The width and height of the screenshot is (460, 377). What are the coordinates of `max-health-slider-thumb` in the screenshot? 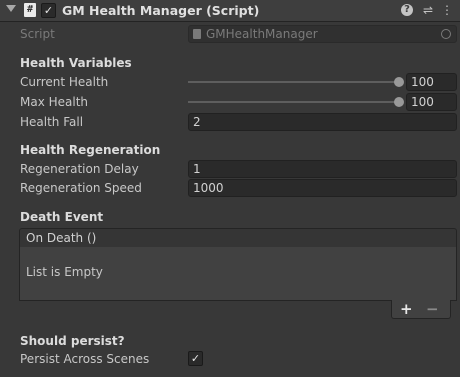 It's located at (399, 102).